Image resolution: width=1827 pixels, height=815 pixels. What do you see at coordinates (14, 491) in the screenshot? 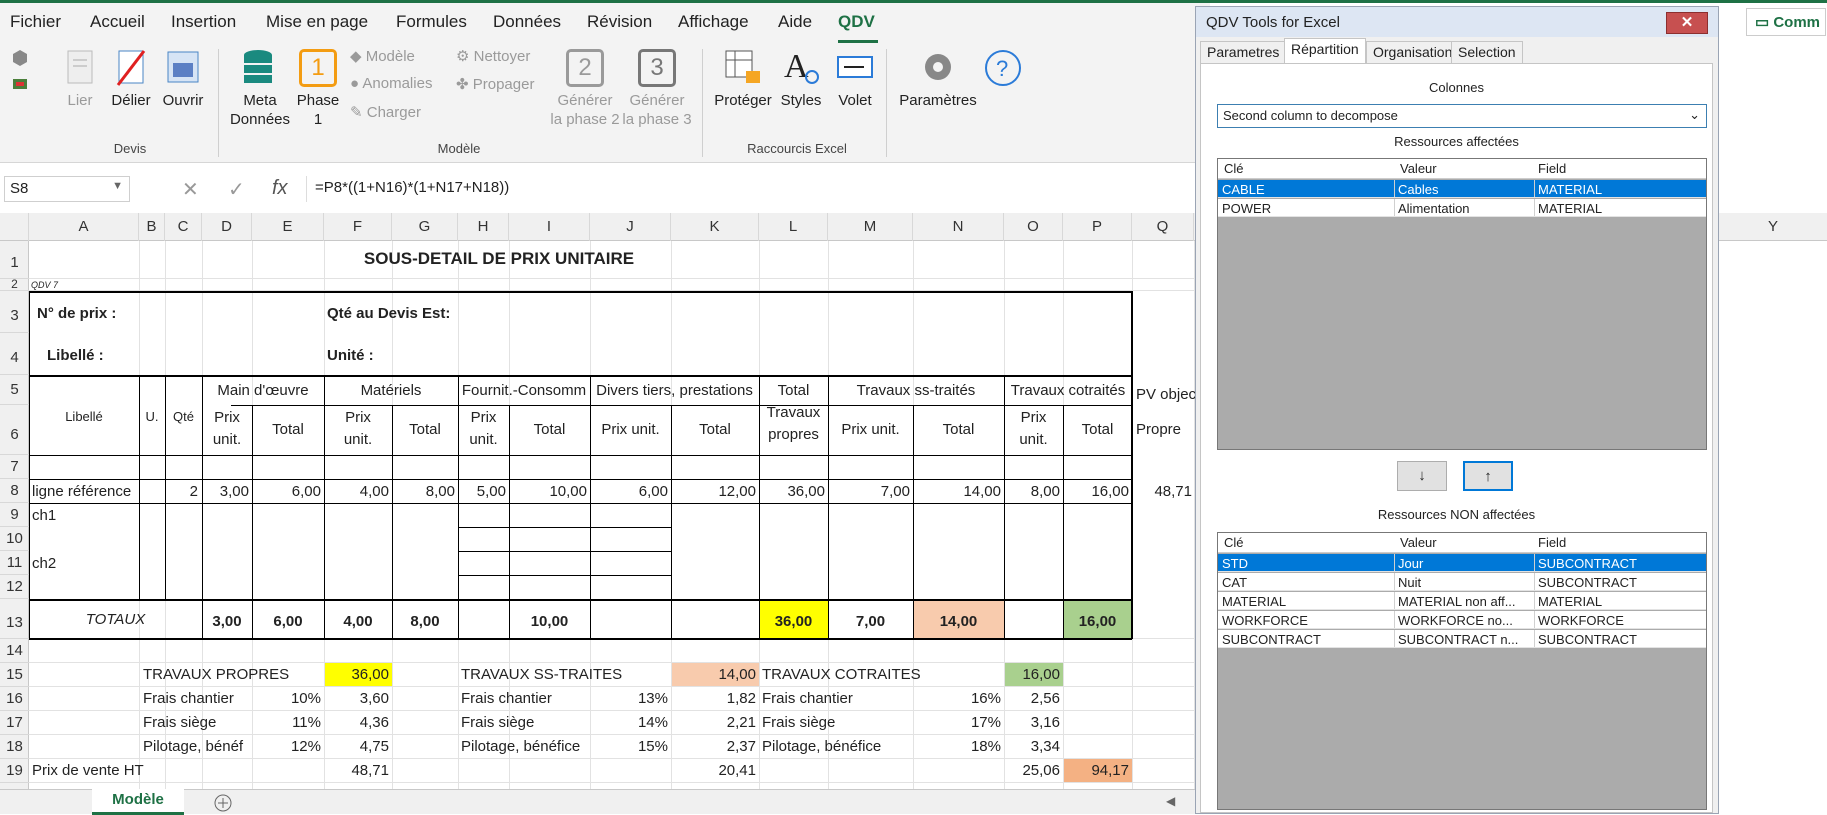
I see `row-header: 8` at bounding box center [14, 491].